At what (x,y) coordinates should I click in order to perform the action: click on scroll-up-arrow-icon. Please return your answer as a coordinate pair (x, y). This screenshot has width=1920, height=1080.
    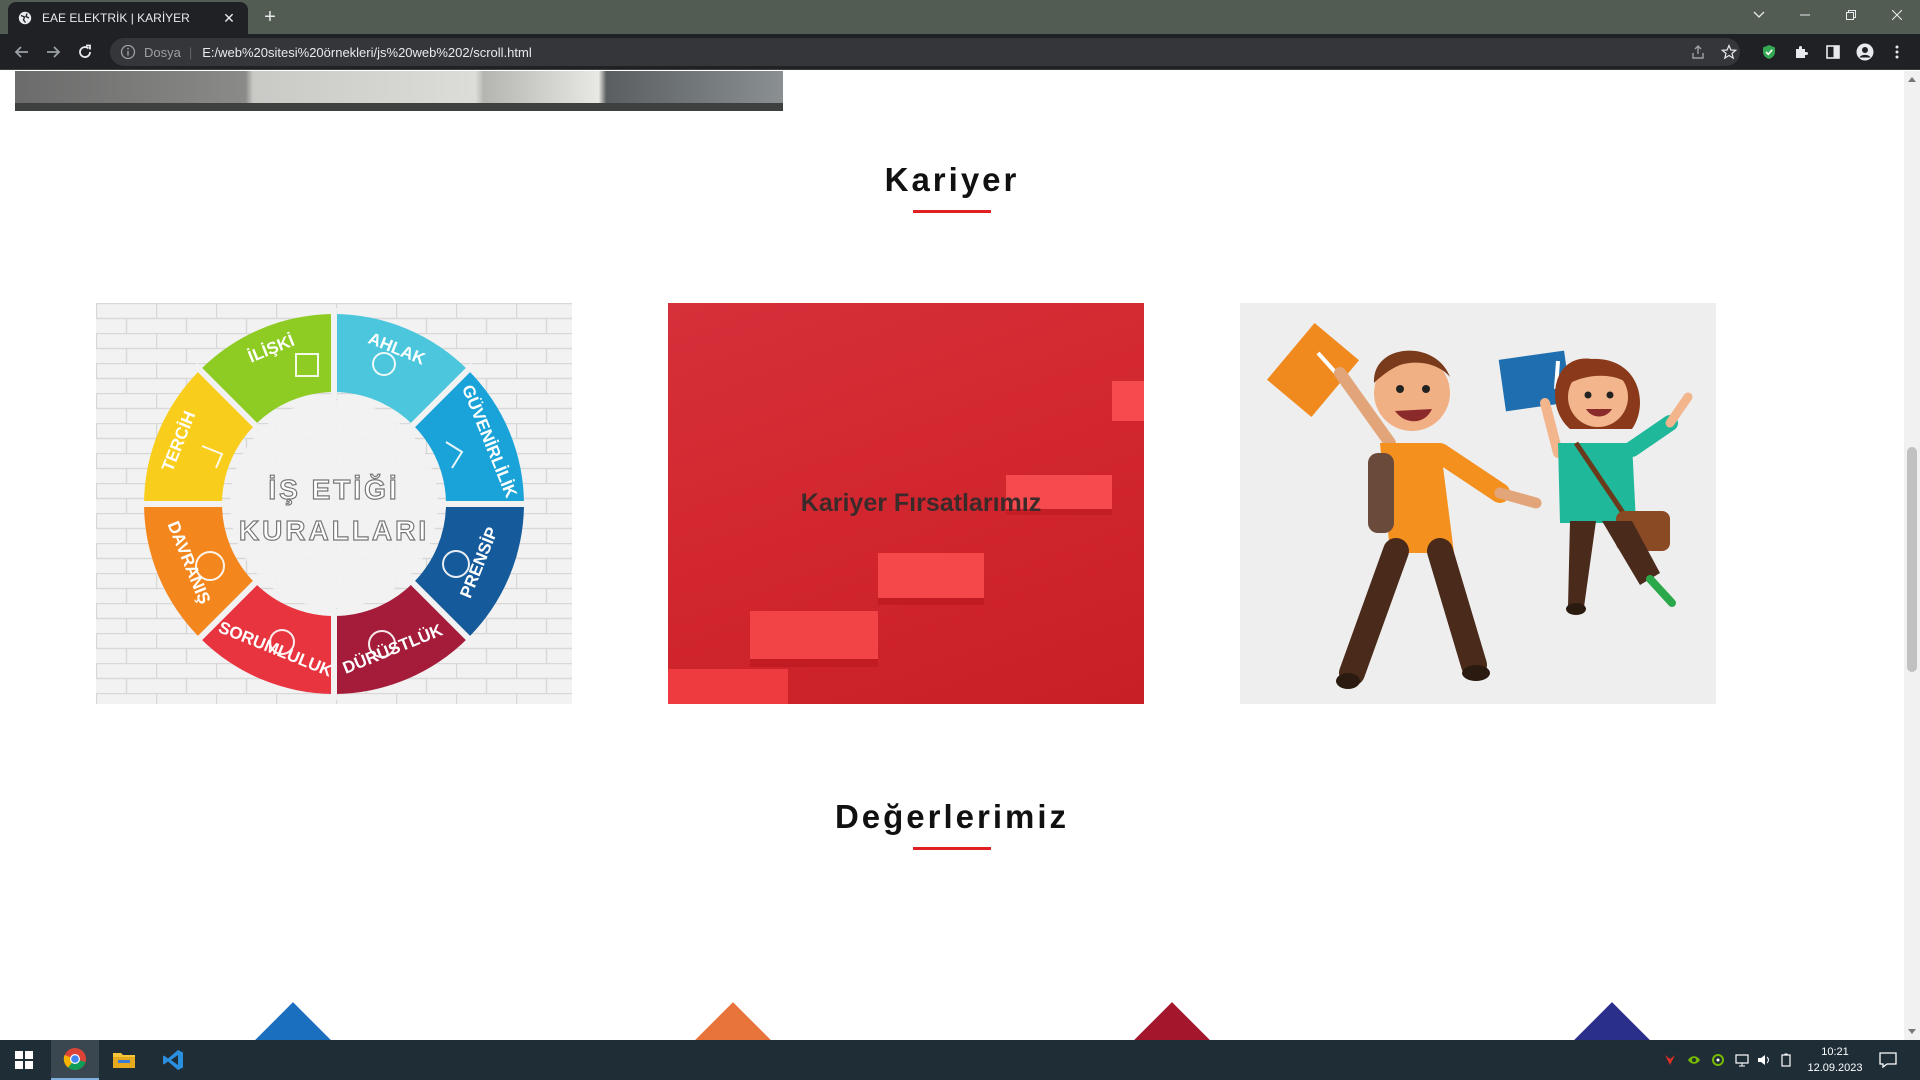
    Looking at the image, I should click on (1912, 79).